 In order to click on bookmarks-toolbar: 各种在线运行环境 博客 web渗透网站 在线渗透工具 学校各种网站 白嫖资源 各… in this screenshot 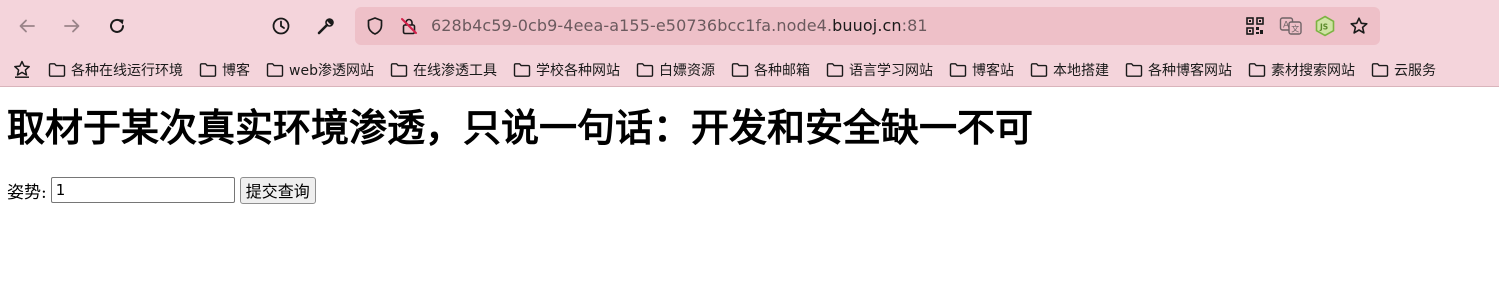, I will do `click(749, 69)`.